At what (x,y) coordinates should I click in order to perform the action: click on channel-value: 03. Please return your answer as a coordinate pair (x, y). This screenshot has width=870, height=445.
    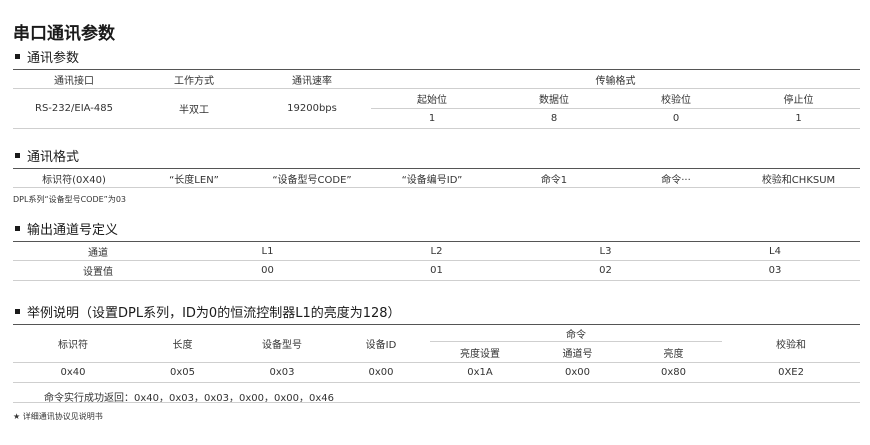
    Looking at the image, I should click on (775, 270).